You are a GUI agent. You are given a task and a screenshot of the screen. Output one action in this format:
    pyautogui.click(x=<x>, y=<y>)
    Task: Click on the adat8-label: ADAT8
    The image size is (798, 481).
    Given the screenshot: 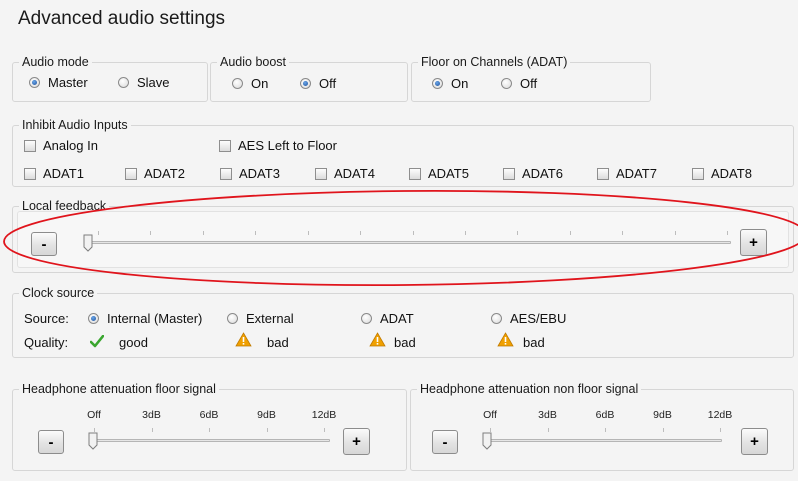 What is the action you would take?
    pyautogui.click(x=731, y=173)
    